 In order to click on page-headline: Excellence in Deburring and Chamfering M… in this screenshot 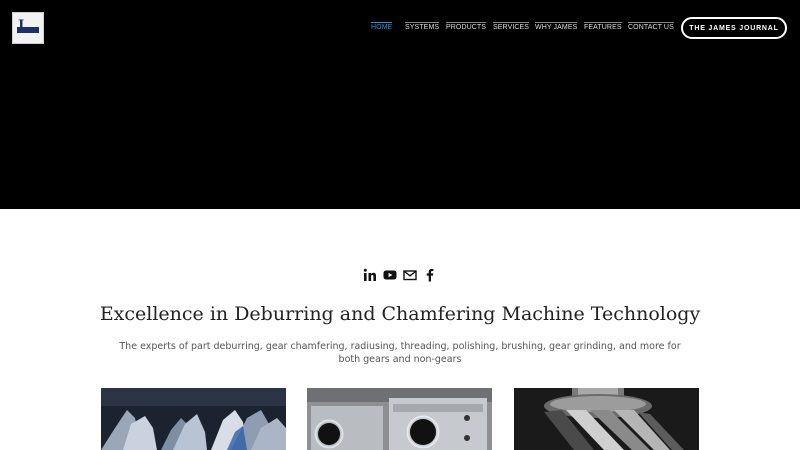, I will do `click(400, 314)`.